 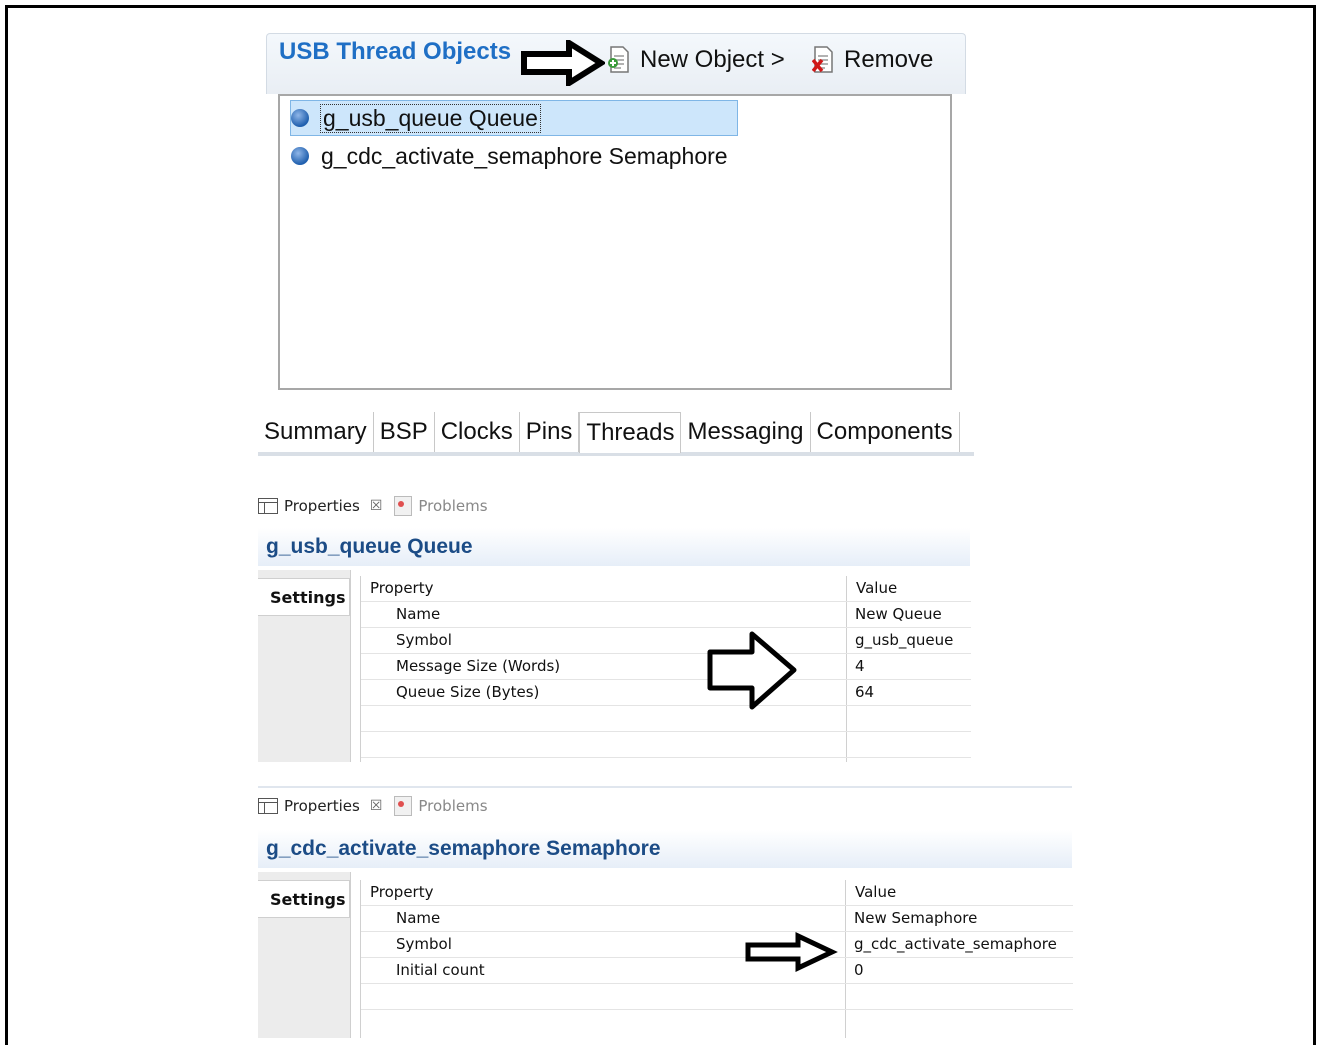 I want to click on table-row: Symbol g_usb_queue, so click(x=666, y=641).